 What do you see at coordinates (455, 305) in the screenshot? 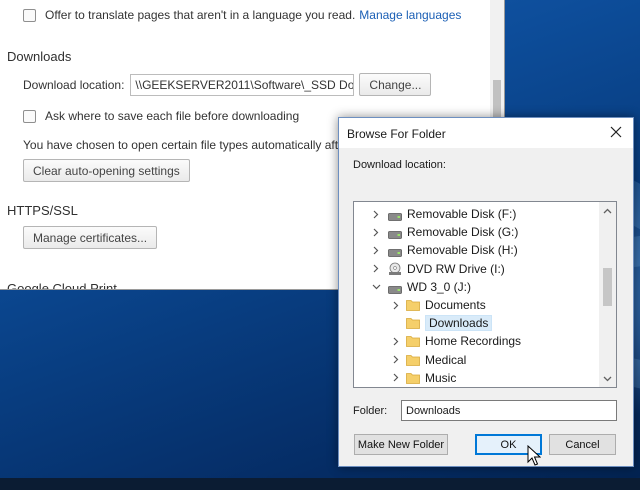
I see `tree-item-label: Documents` at bounding box center [455, 305].